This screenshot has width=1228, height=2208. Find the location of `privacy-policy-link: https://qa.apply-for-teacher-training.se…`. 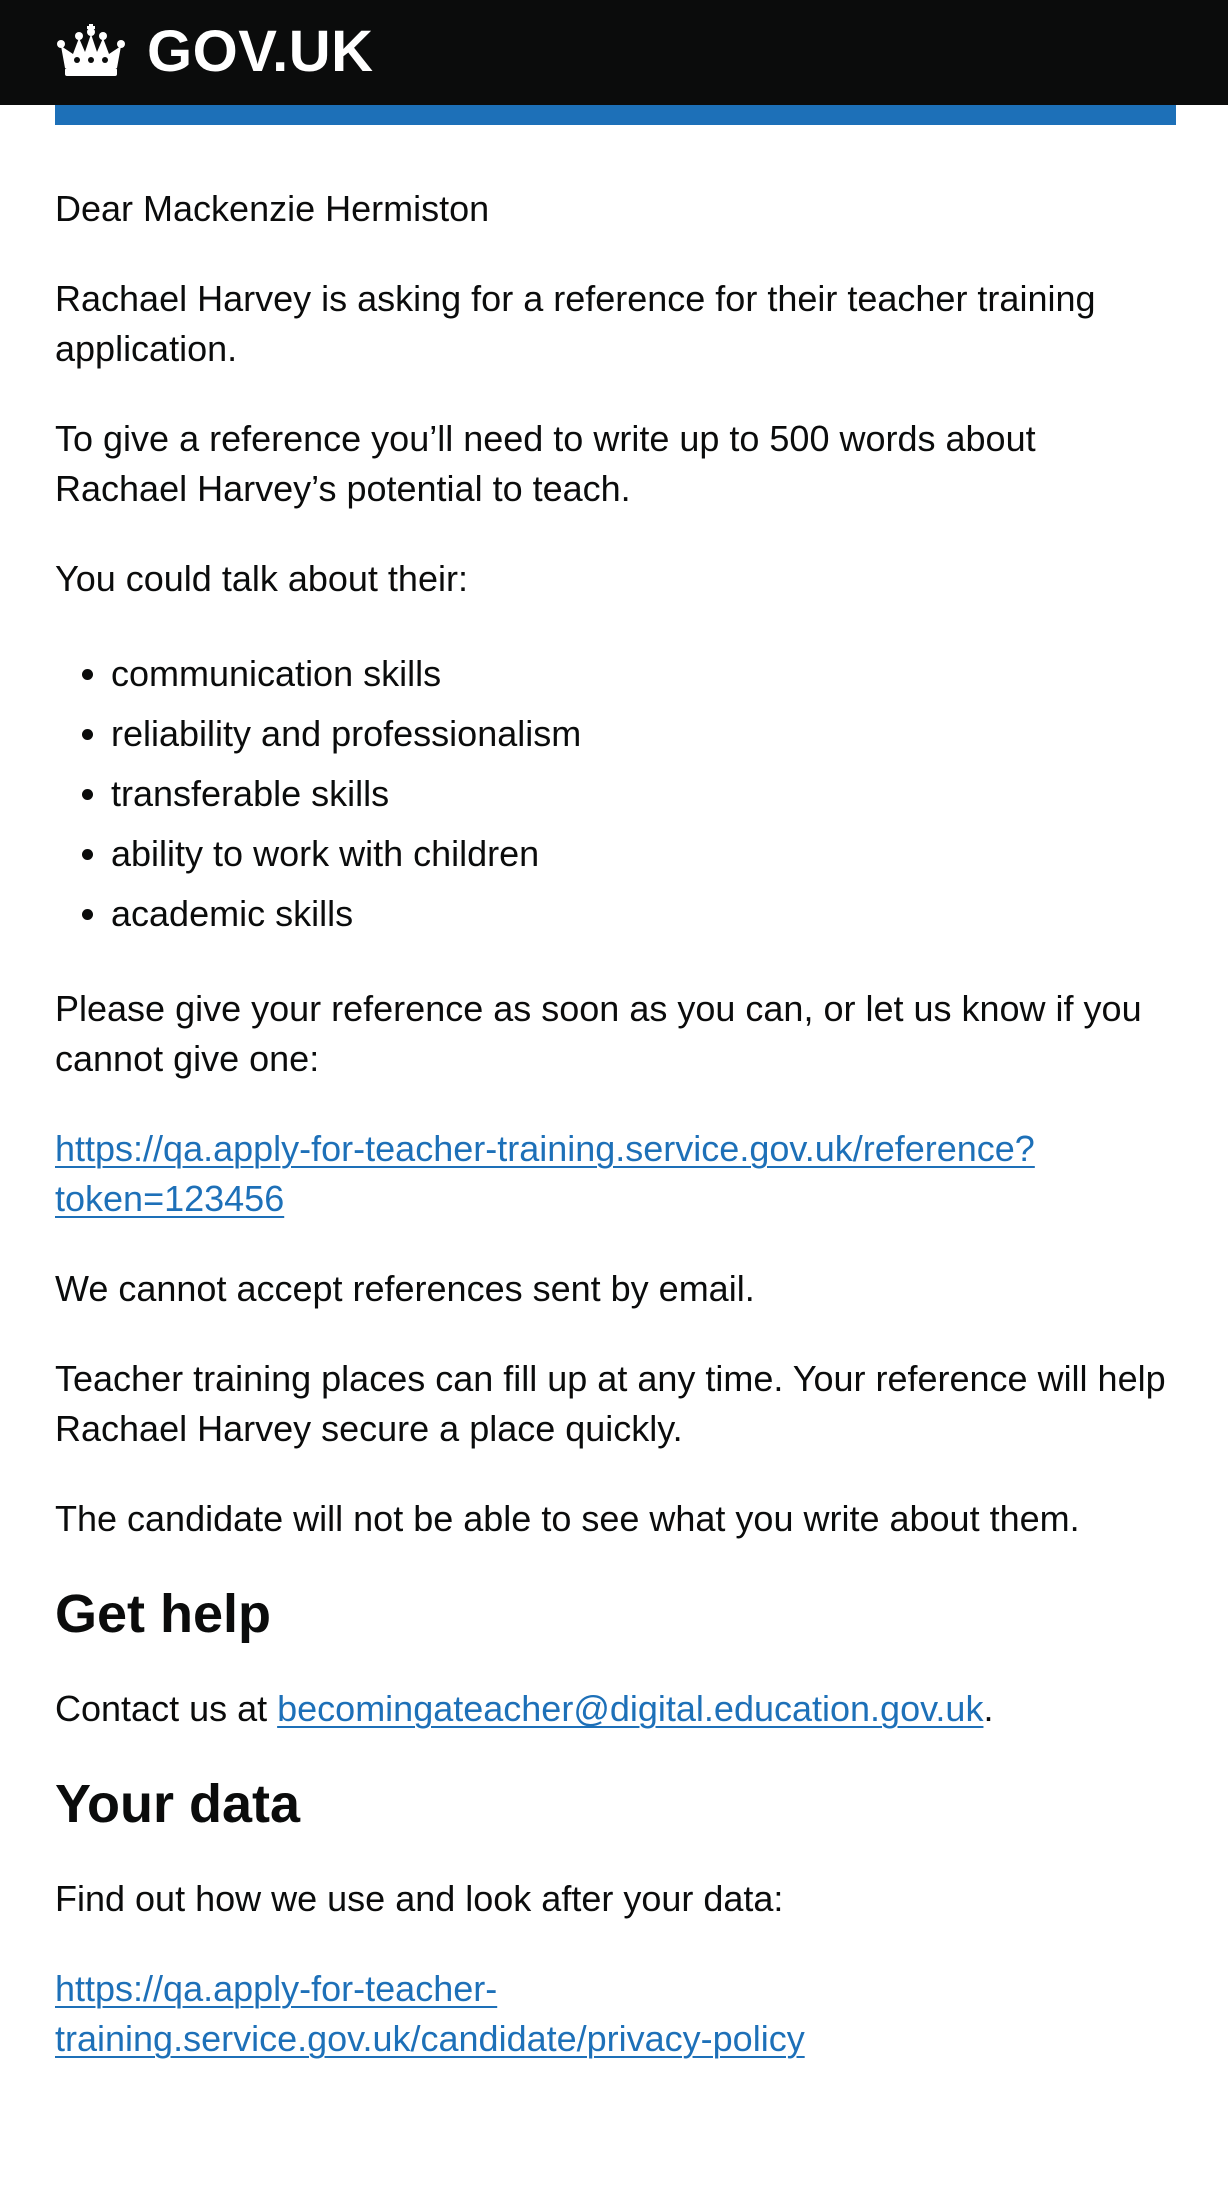

privacy-policy-link: https://qa.apply-for-teacher-training.se… is located at coordinates (430, 2013).